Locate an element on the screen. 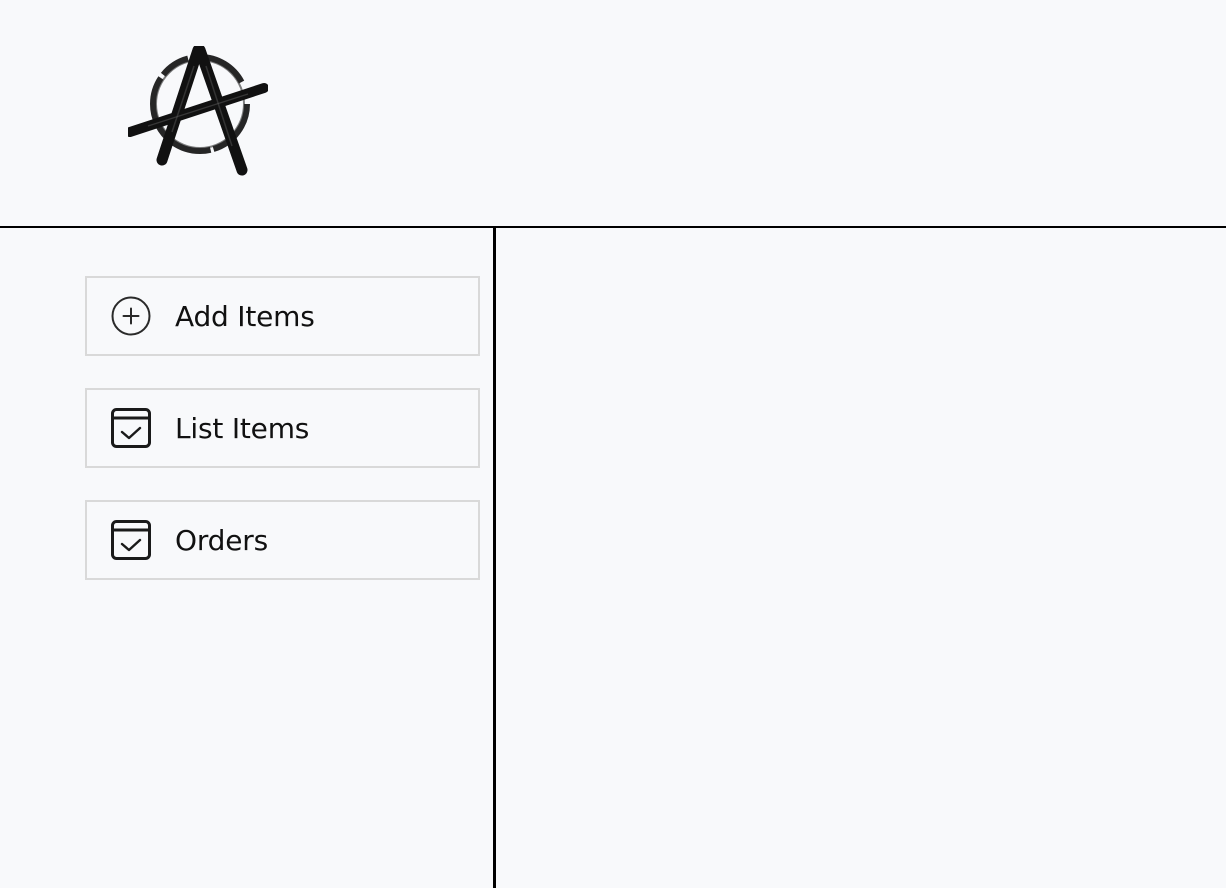 The width and height of the screenshot is (1226, 888). sidebar-item-list-items: List Items is located at coordinates (282, 428).